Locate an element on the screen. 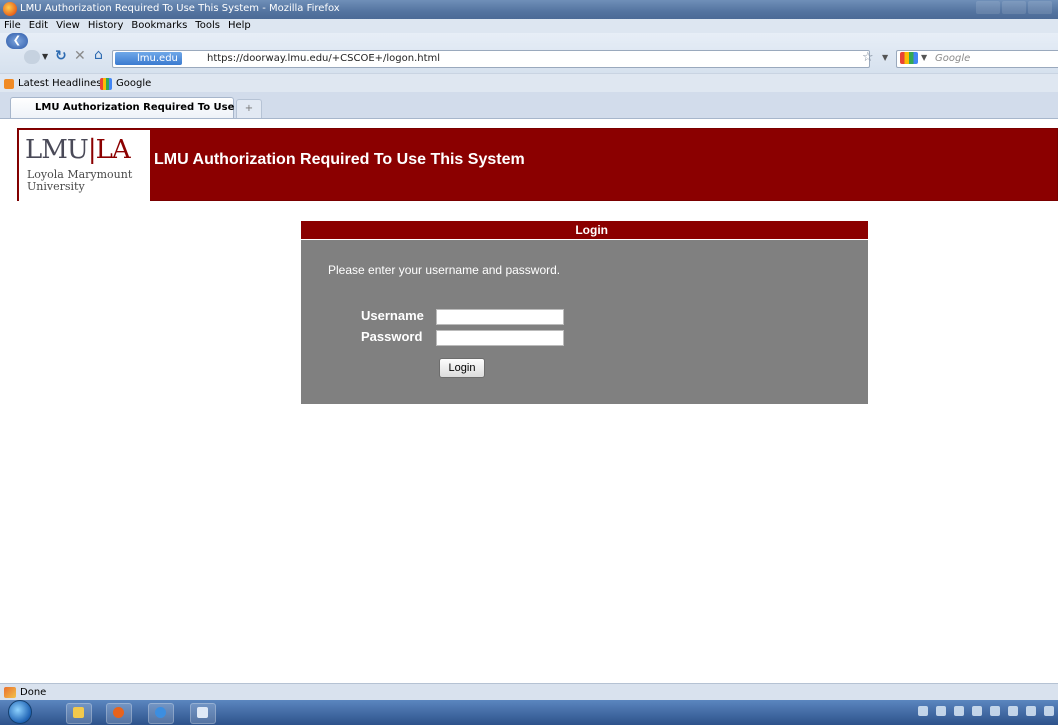 Image resolution: width=1058 pixels, height=725 pixels. site-identity-badge: lmu.edu is located at coordinates (148, 58).